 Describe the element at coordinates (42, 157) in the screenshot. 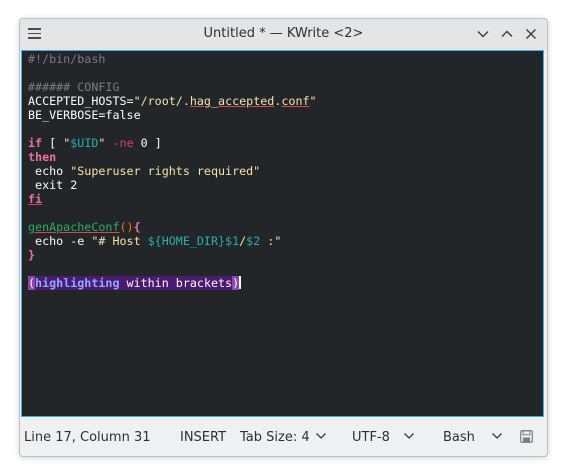

I see `code-token: then` at that location.